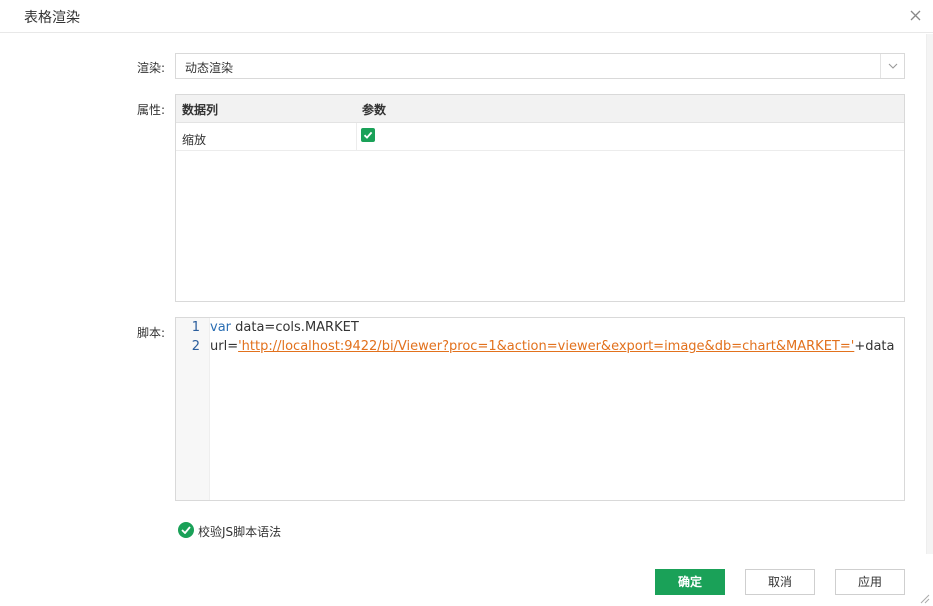 The width and height of the screenshot is (933, 606). Describe the element at coordinates (193, 409) in the screenshot. I see `line-number-gutter: 1 2` at that location.